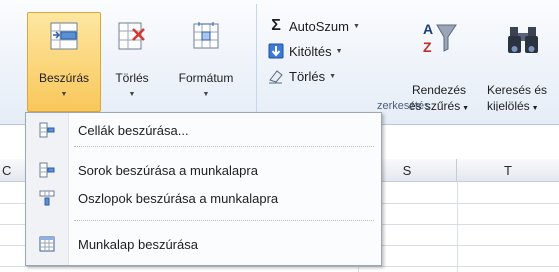 The width and height of the screenshot is (559, 272). Describe the element at coordinates (513, 105) in the screenshot. I see `find-select-label-2: kijelölés ▼` at that location.